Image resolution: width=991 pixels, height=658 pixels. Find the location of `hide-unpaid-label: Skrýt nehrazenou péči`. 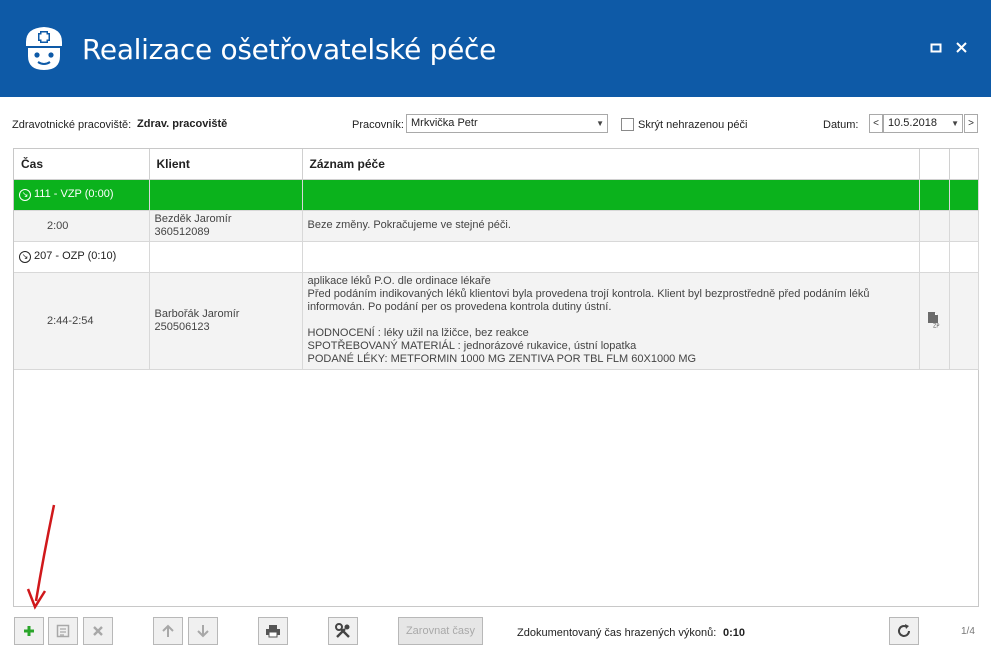

hide-unpaid-label: Skrýt nehrazenou péči is located at coordinates (693, 125).